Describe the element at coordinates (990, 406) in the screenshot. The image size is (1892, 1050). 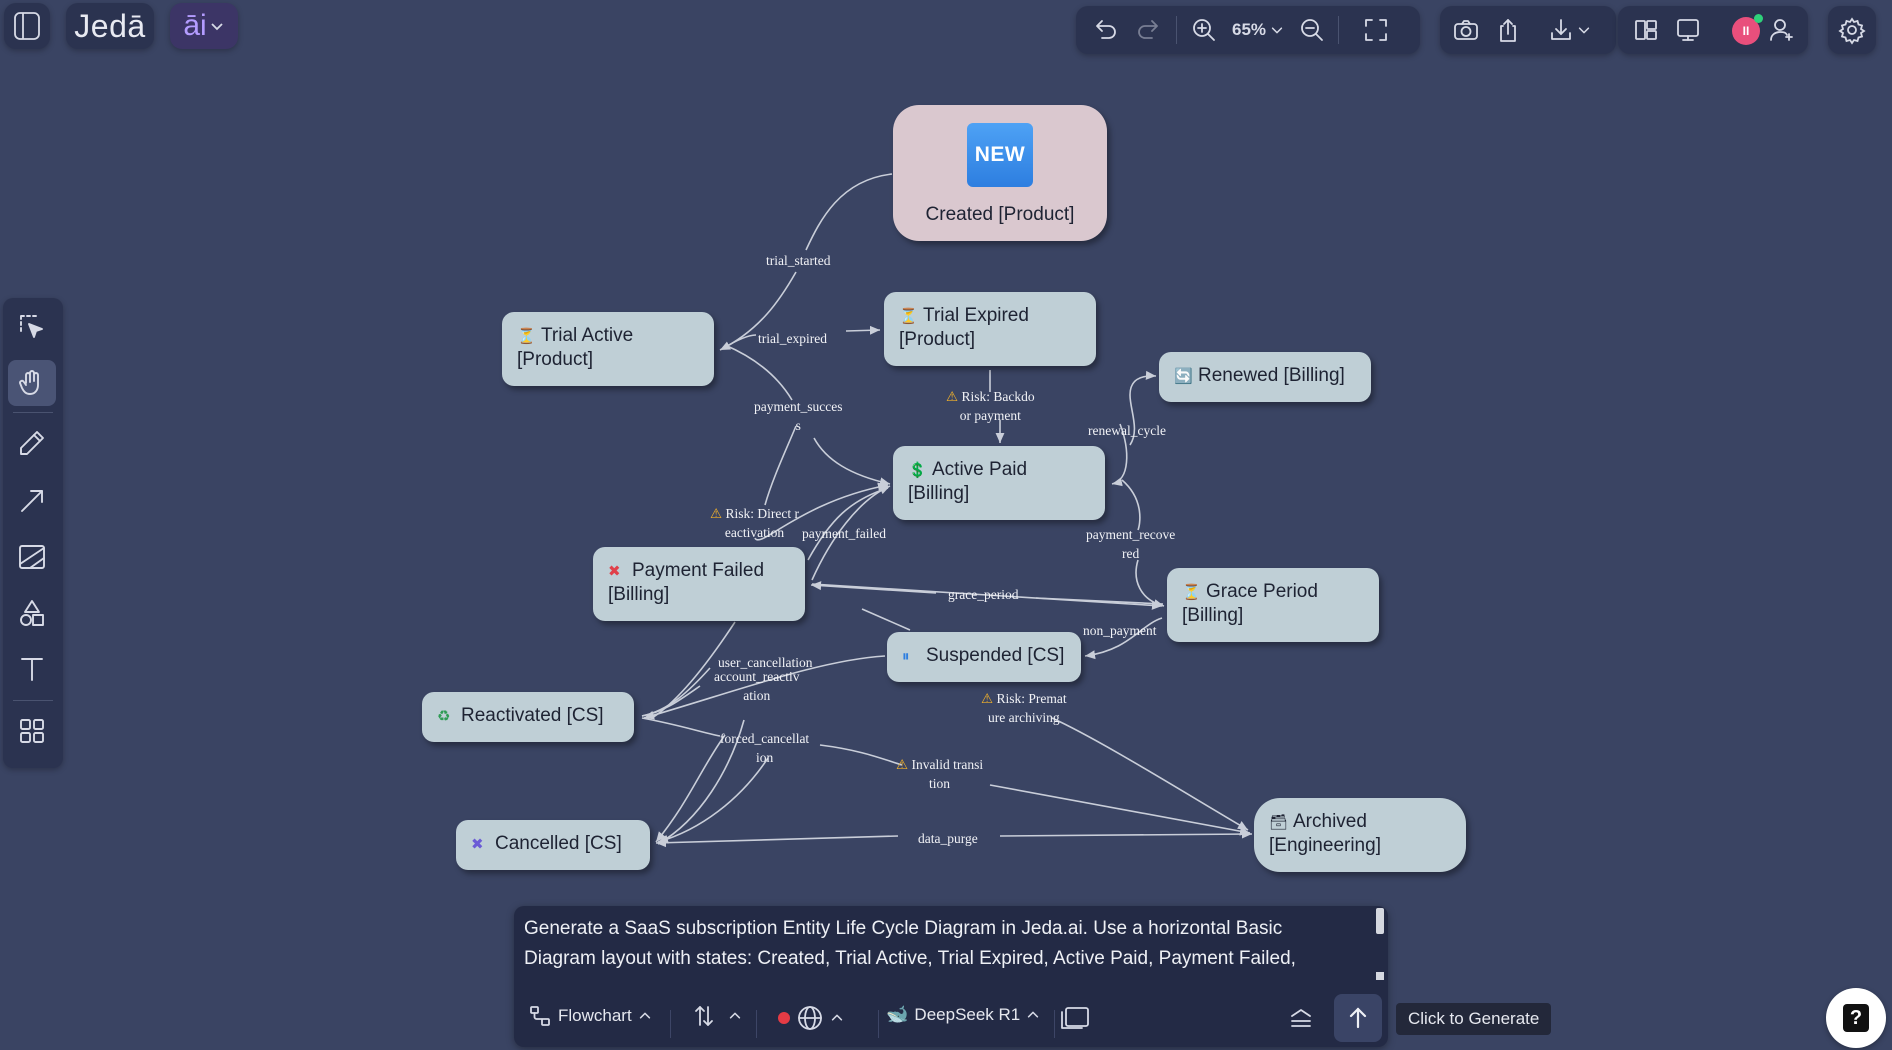
I see `edge-label-risk-backdoor: ⚠ Risk: Backdo or payment` at that location.